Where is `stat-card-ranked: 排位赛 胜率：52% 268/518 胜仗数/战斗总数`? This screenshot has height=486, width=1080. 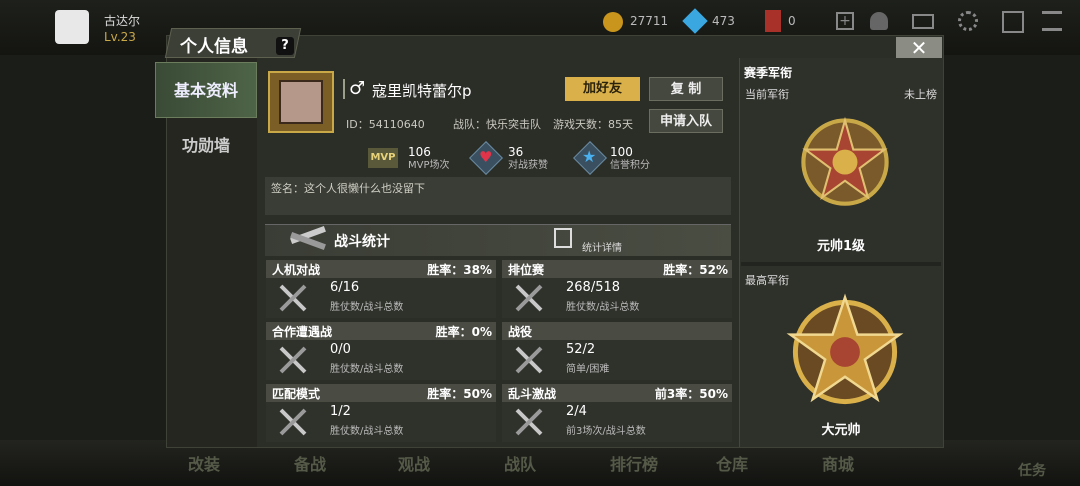
stat-card-ranked: 排位赛 胜率：52% 268/518 胜仗数/战斗总数 is located at coordinates (617, 289).